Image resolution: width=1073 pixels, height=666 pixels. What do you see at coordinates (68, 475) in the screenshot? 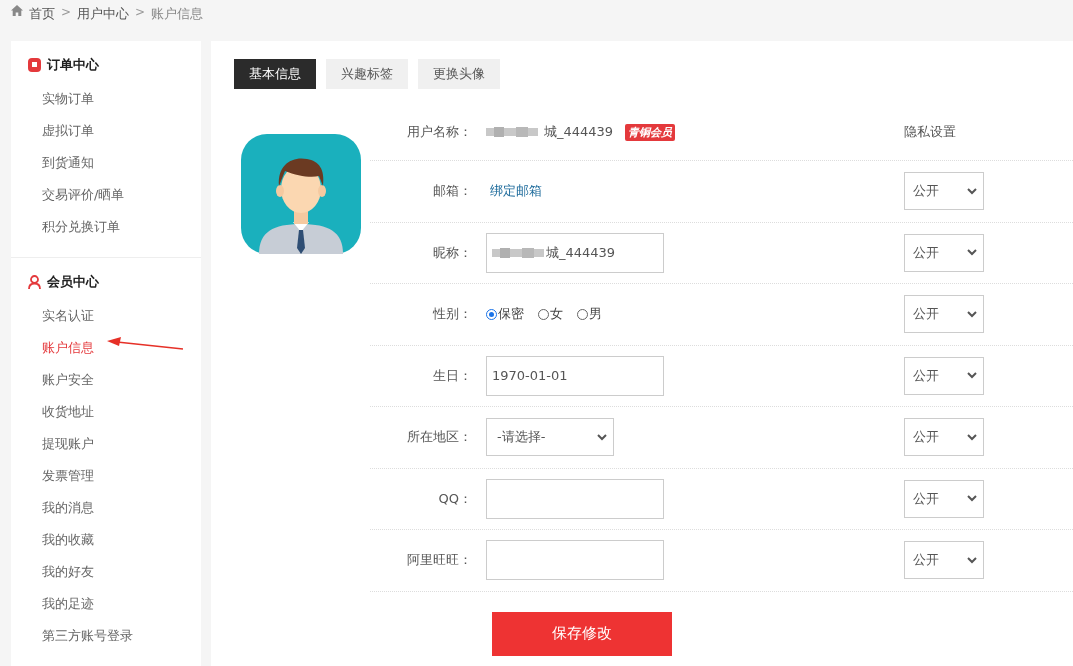
I see `sidebar-item: 发票管理` at bounding box center [68, 475].